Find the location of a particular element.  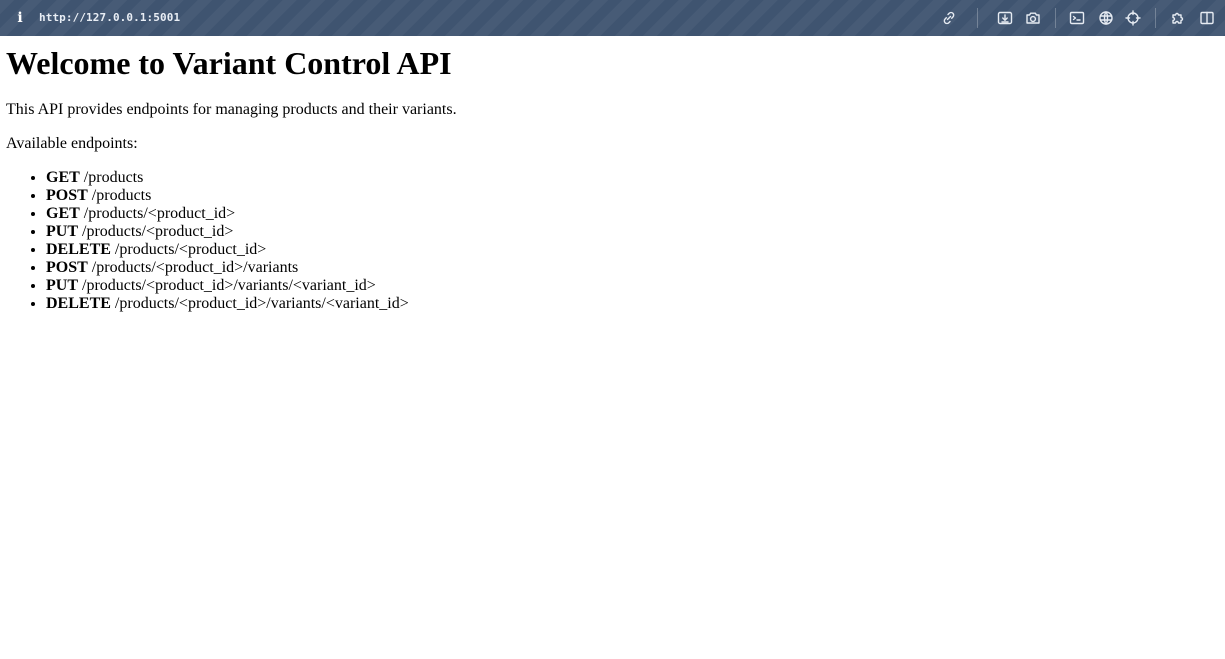

link-icon is located at coordinates (949, 18).